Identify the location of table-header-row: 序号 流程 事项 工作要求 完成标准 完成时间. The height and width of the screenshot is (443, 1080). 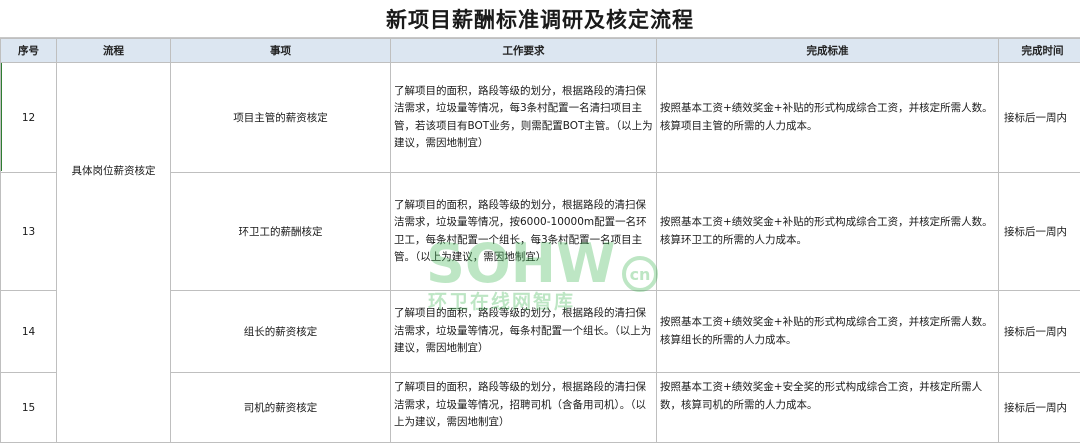
(540, 51).